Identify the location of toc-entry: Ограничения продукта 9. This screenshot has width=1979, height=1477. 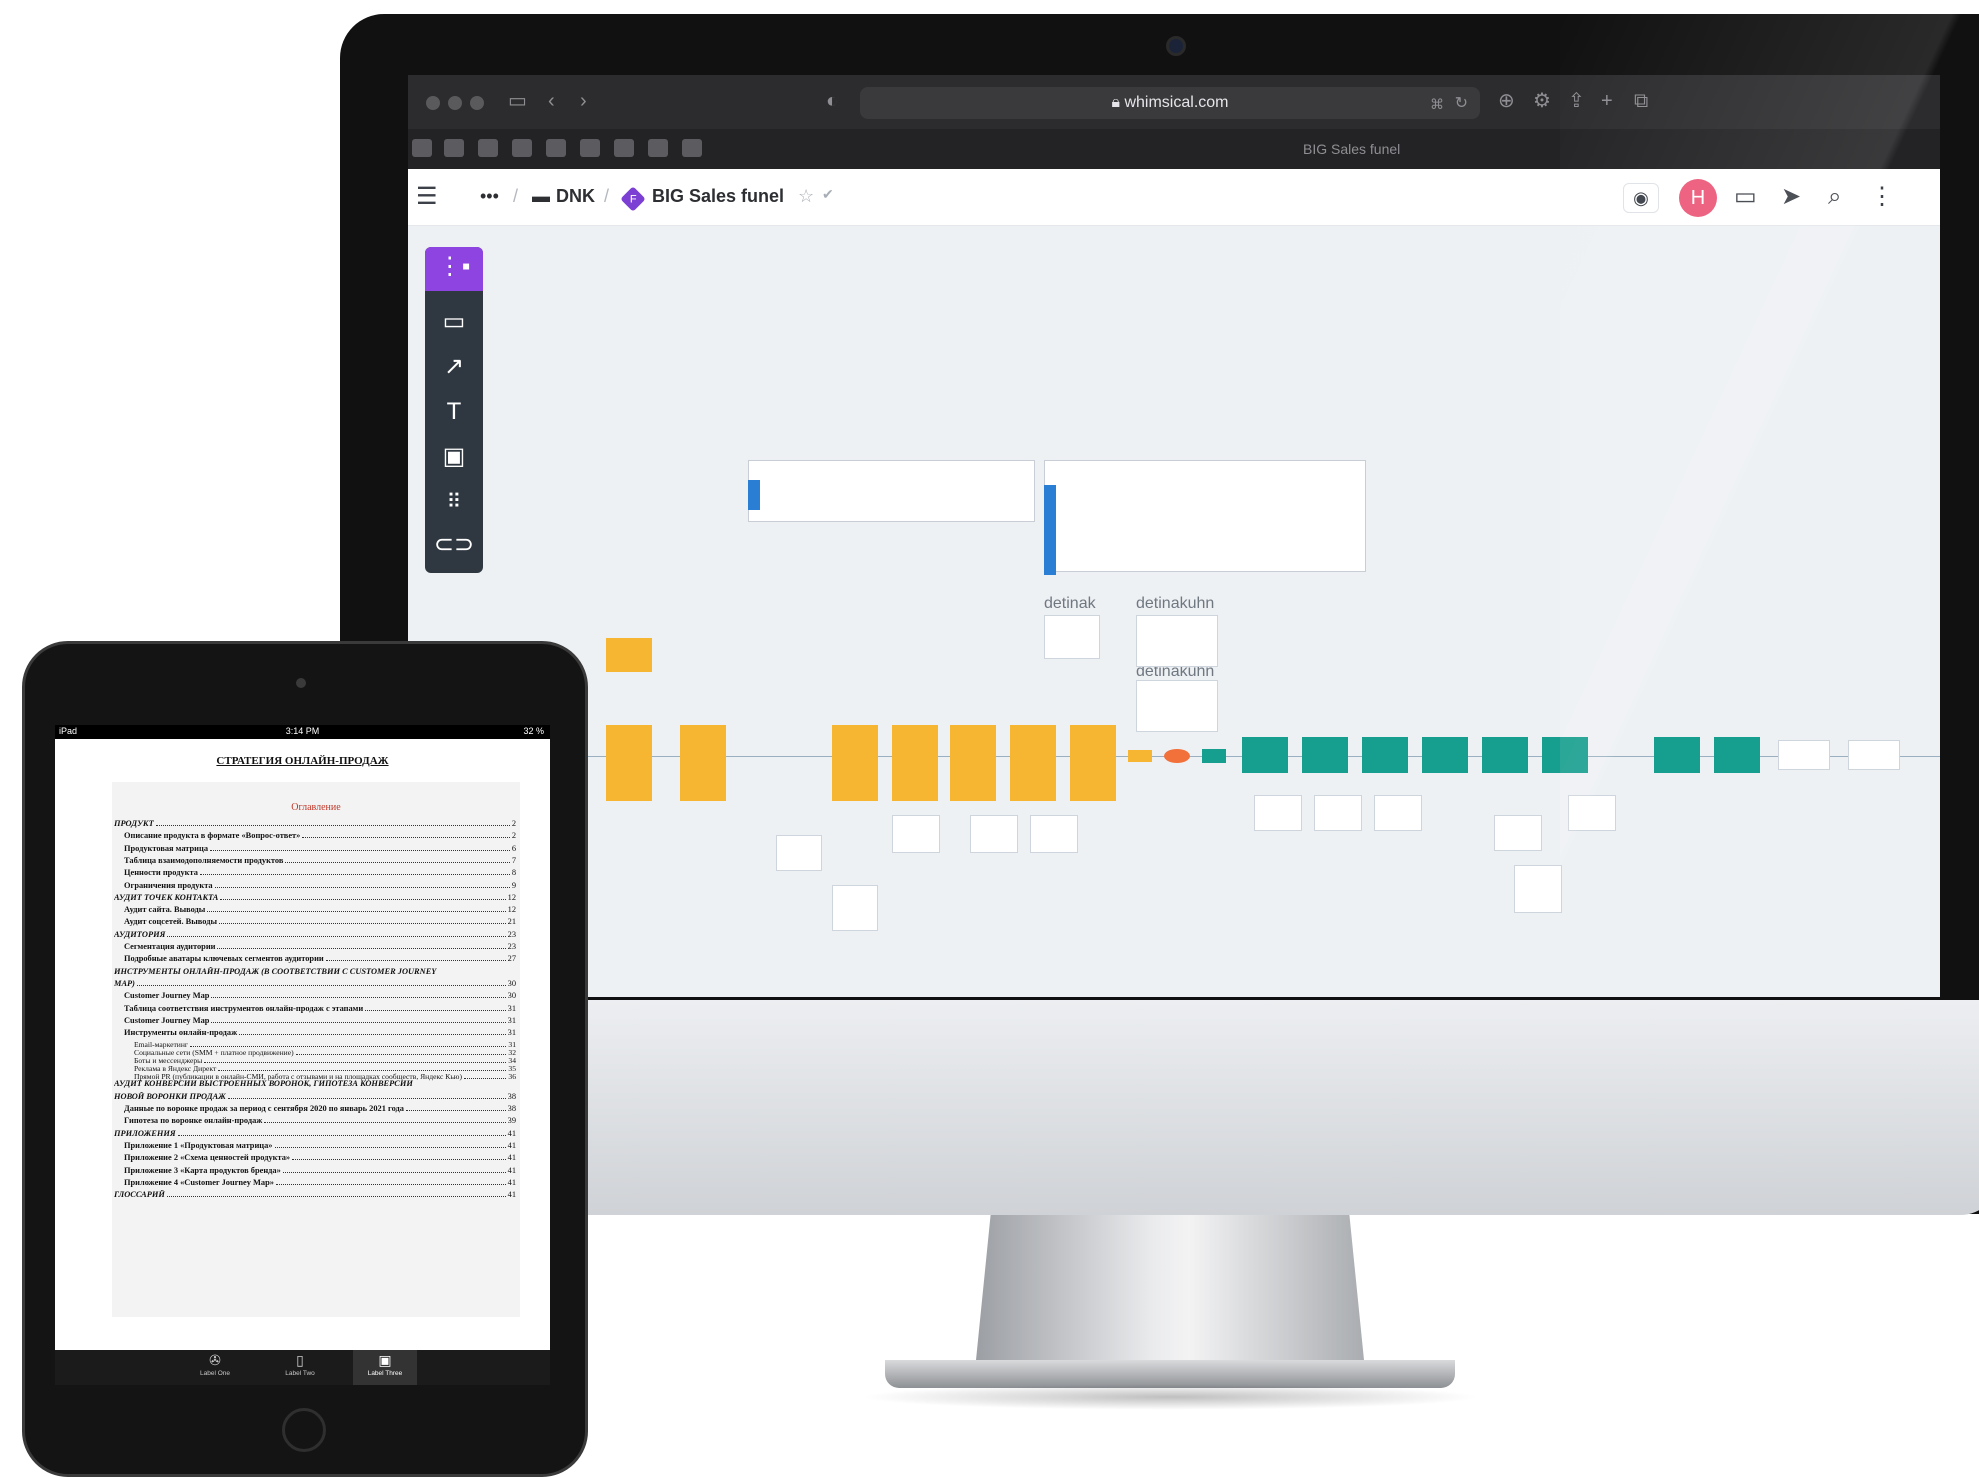
(315, 886).